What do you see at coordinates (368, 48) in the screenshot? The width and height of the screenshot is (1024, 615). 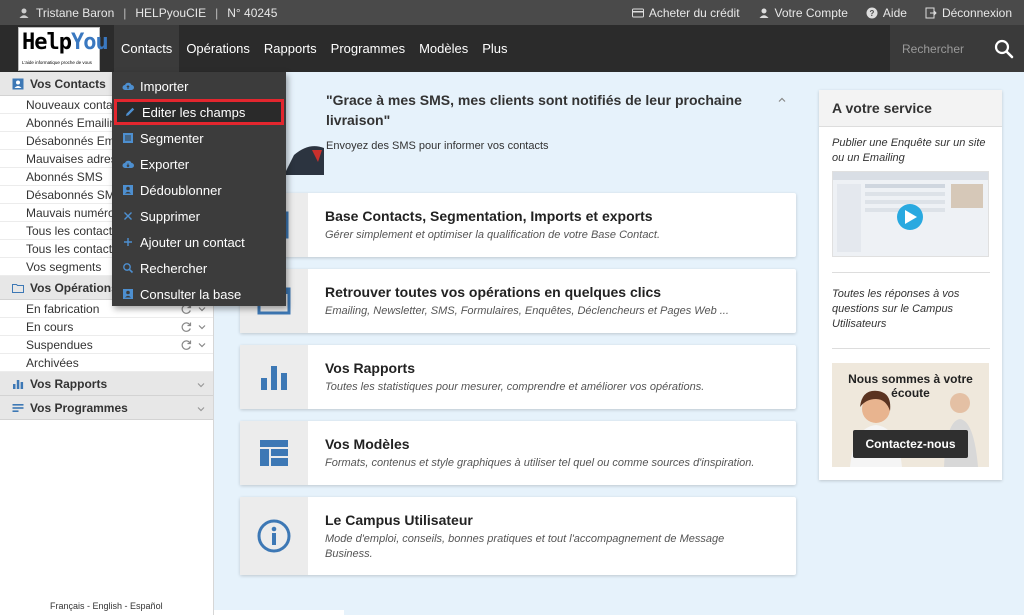 I see `nav-programmes: Programmes` at bounding box center [368, 48].